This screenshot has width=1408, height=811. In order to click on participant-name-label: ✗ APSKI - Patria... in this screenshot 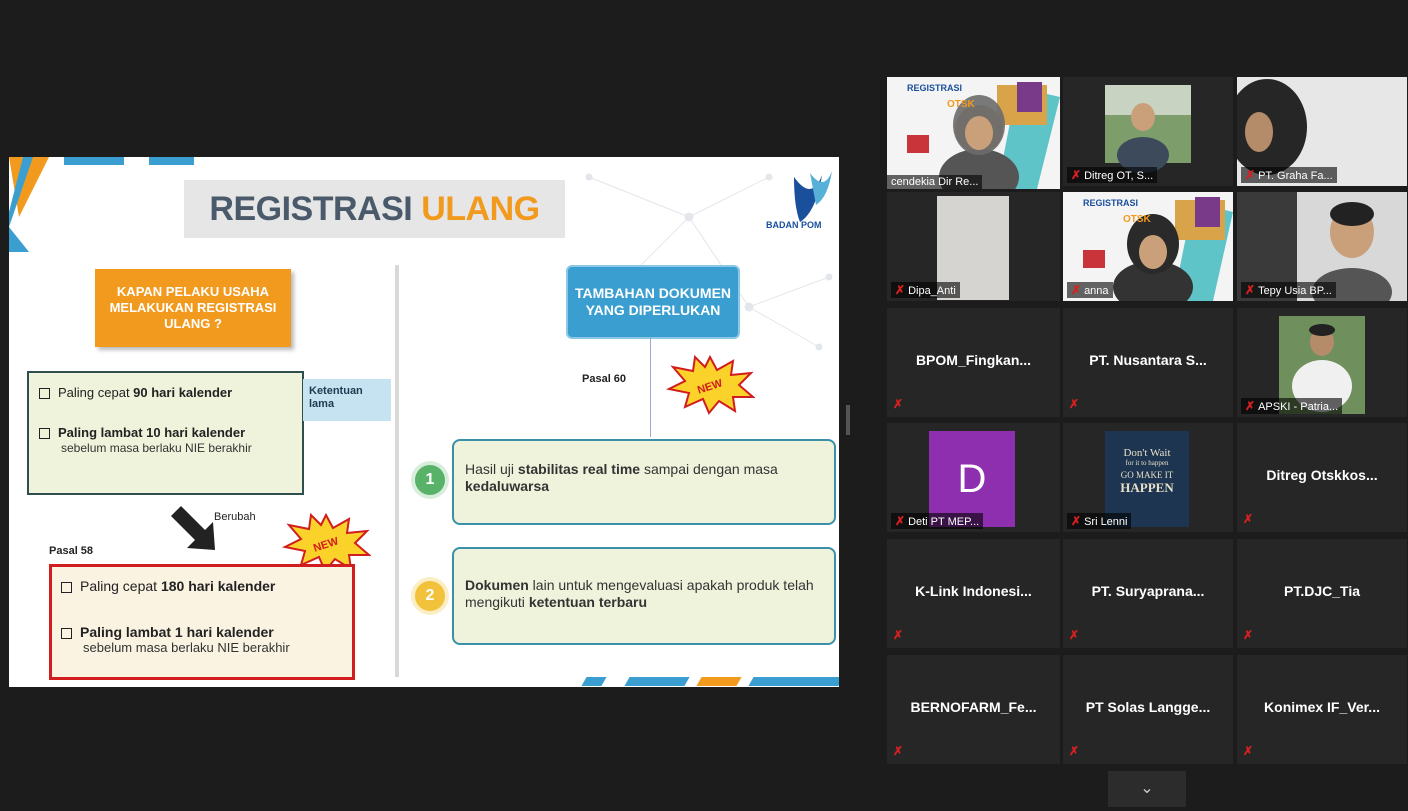, I will do `click(1292, 406)`.